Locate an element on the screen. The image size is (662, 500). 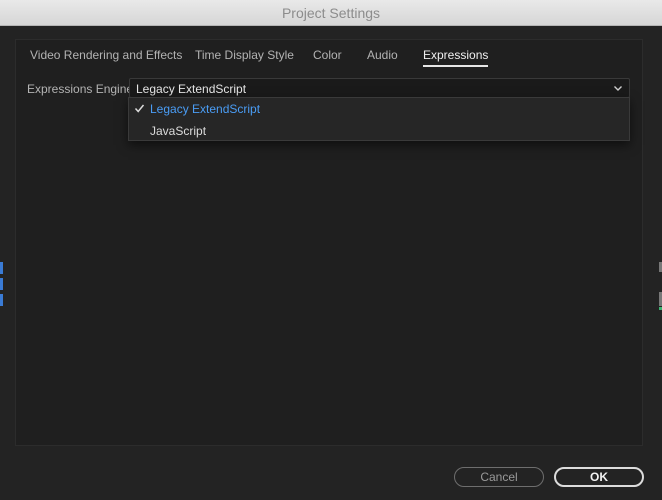
option-legacy-extendscript: Legacy ExtendScript is located at coordinates (379, 108).